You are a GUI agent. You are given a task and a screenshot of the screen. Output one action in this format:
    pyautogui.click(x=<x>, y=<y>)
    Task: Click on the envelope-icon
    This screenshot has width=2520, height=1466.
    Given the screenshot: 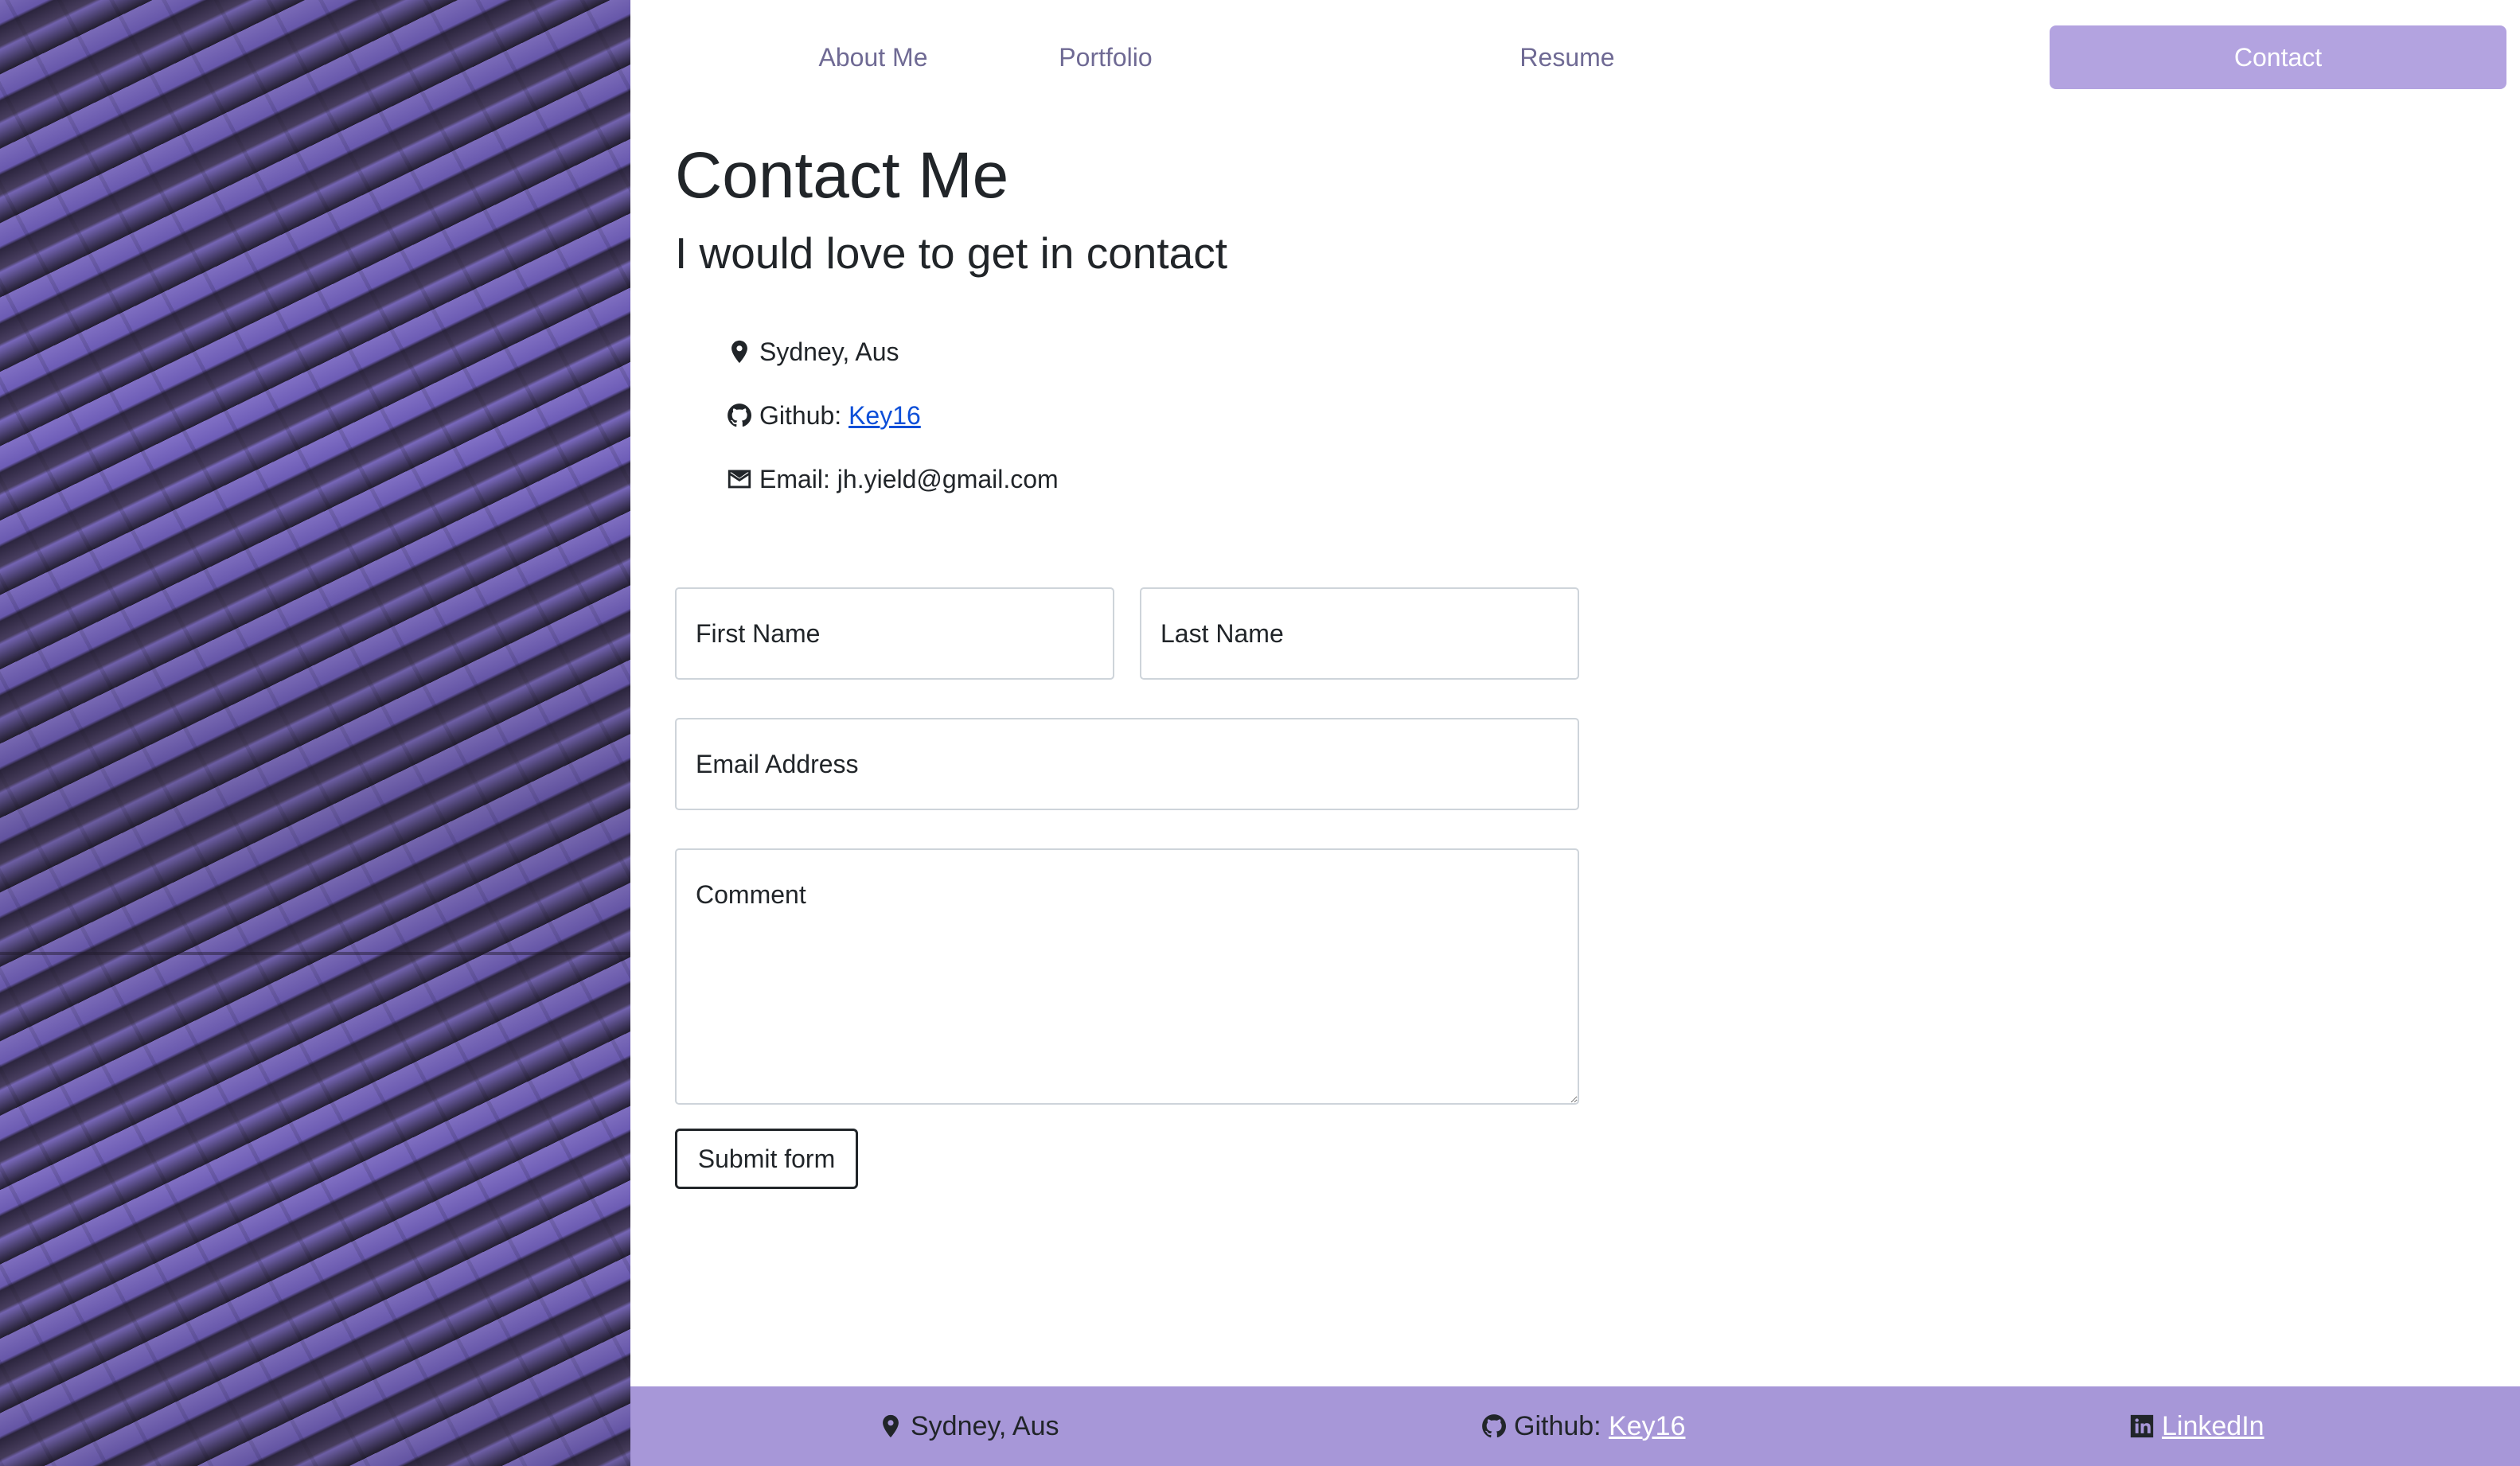 What is the action you would take?
    pyautogui.click(x=739, y=479)
    